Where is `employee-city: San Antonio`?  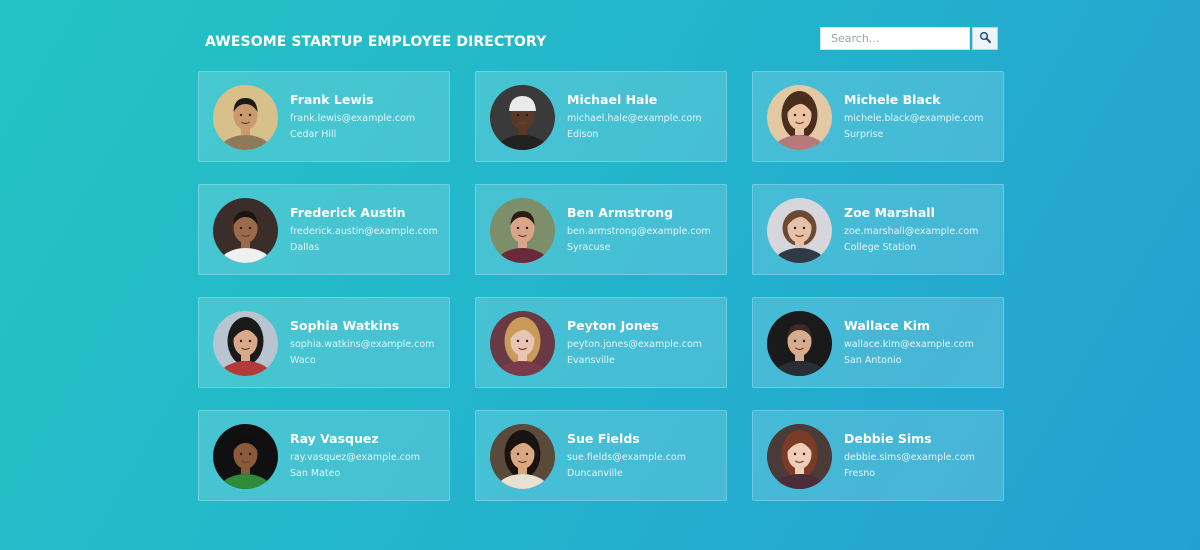
employee-city: San Antonio is located at coordinates (873, 360).